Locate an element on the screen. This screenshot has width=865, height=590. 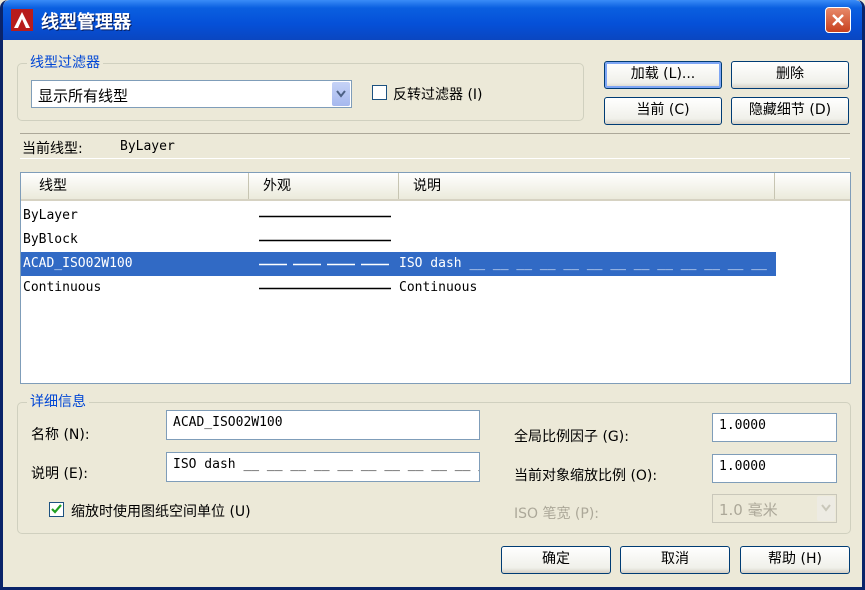
close-button is located at coordinates (838, 20).